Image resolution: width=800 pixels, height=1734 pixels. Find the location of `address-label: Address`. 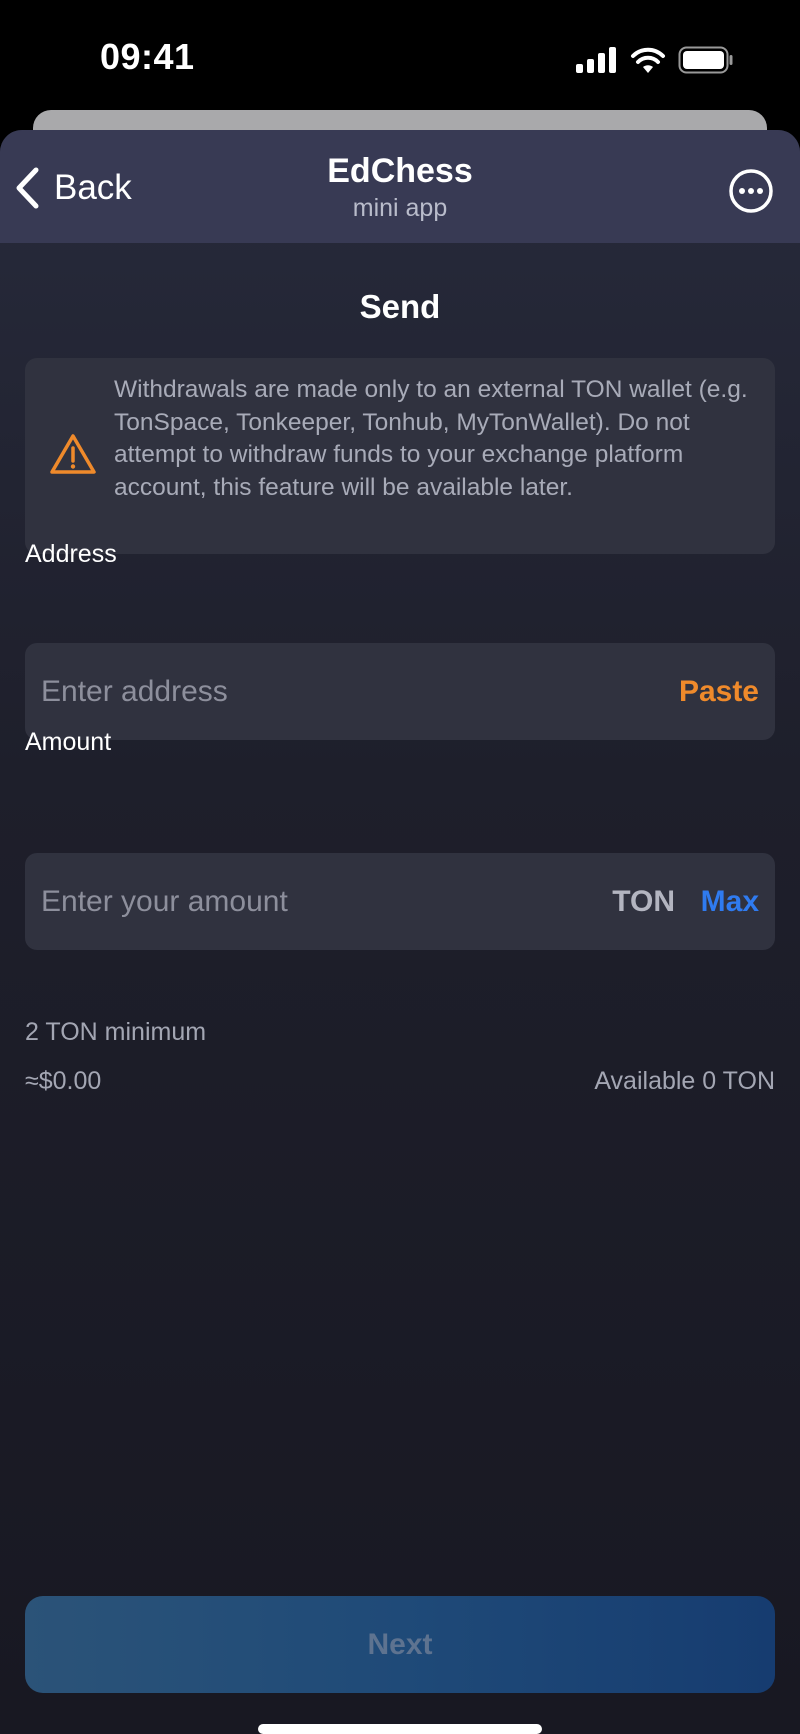

address-label: Address is located at coordinates (71, 554).